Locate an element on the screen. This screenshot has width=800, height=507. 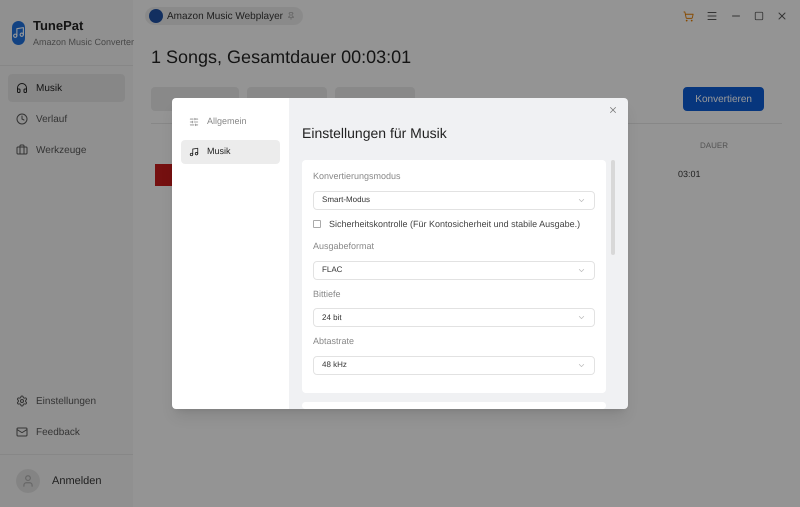
dropdown: 24 bit is located at coordinates (454, 317).